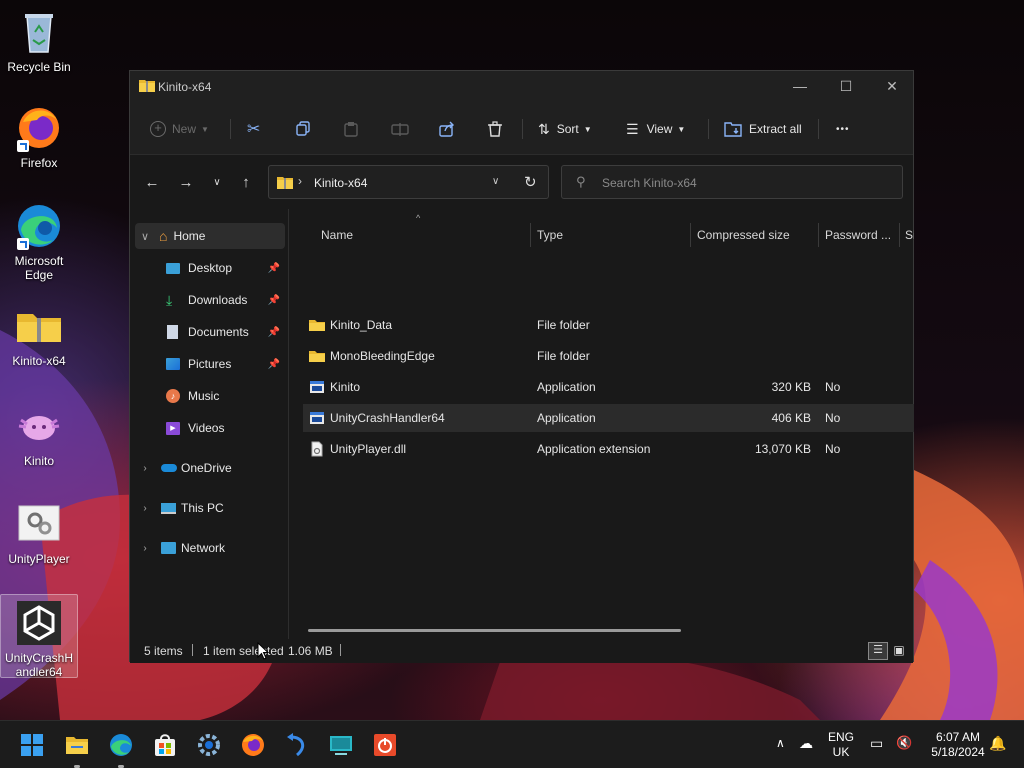  I want to click on plus-circle-icon: +, so click(158, 129).